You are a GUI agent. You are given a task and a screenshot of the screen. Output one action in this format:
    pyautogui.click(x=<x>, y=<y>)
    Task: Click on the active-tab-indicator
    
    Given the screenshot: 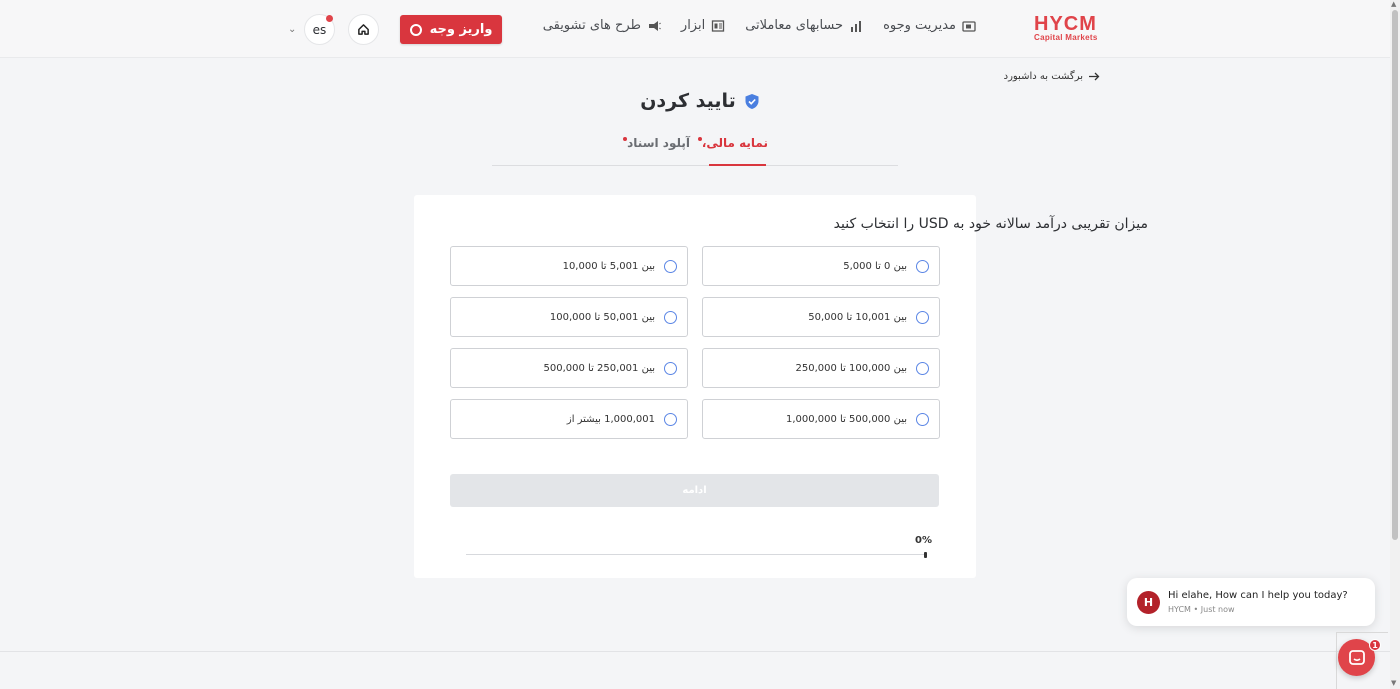 What is the action you would take?
    pyautogui.click(x=737, y=165)
    